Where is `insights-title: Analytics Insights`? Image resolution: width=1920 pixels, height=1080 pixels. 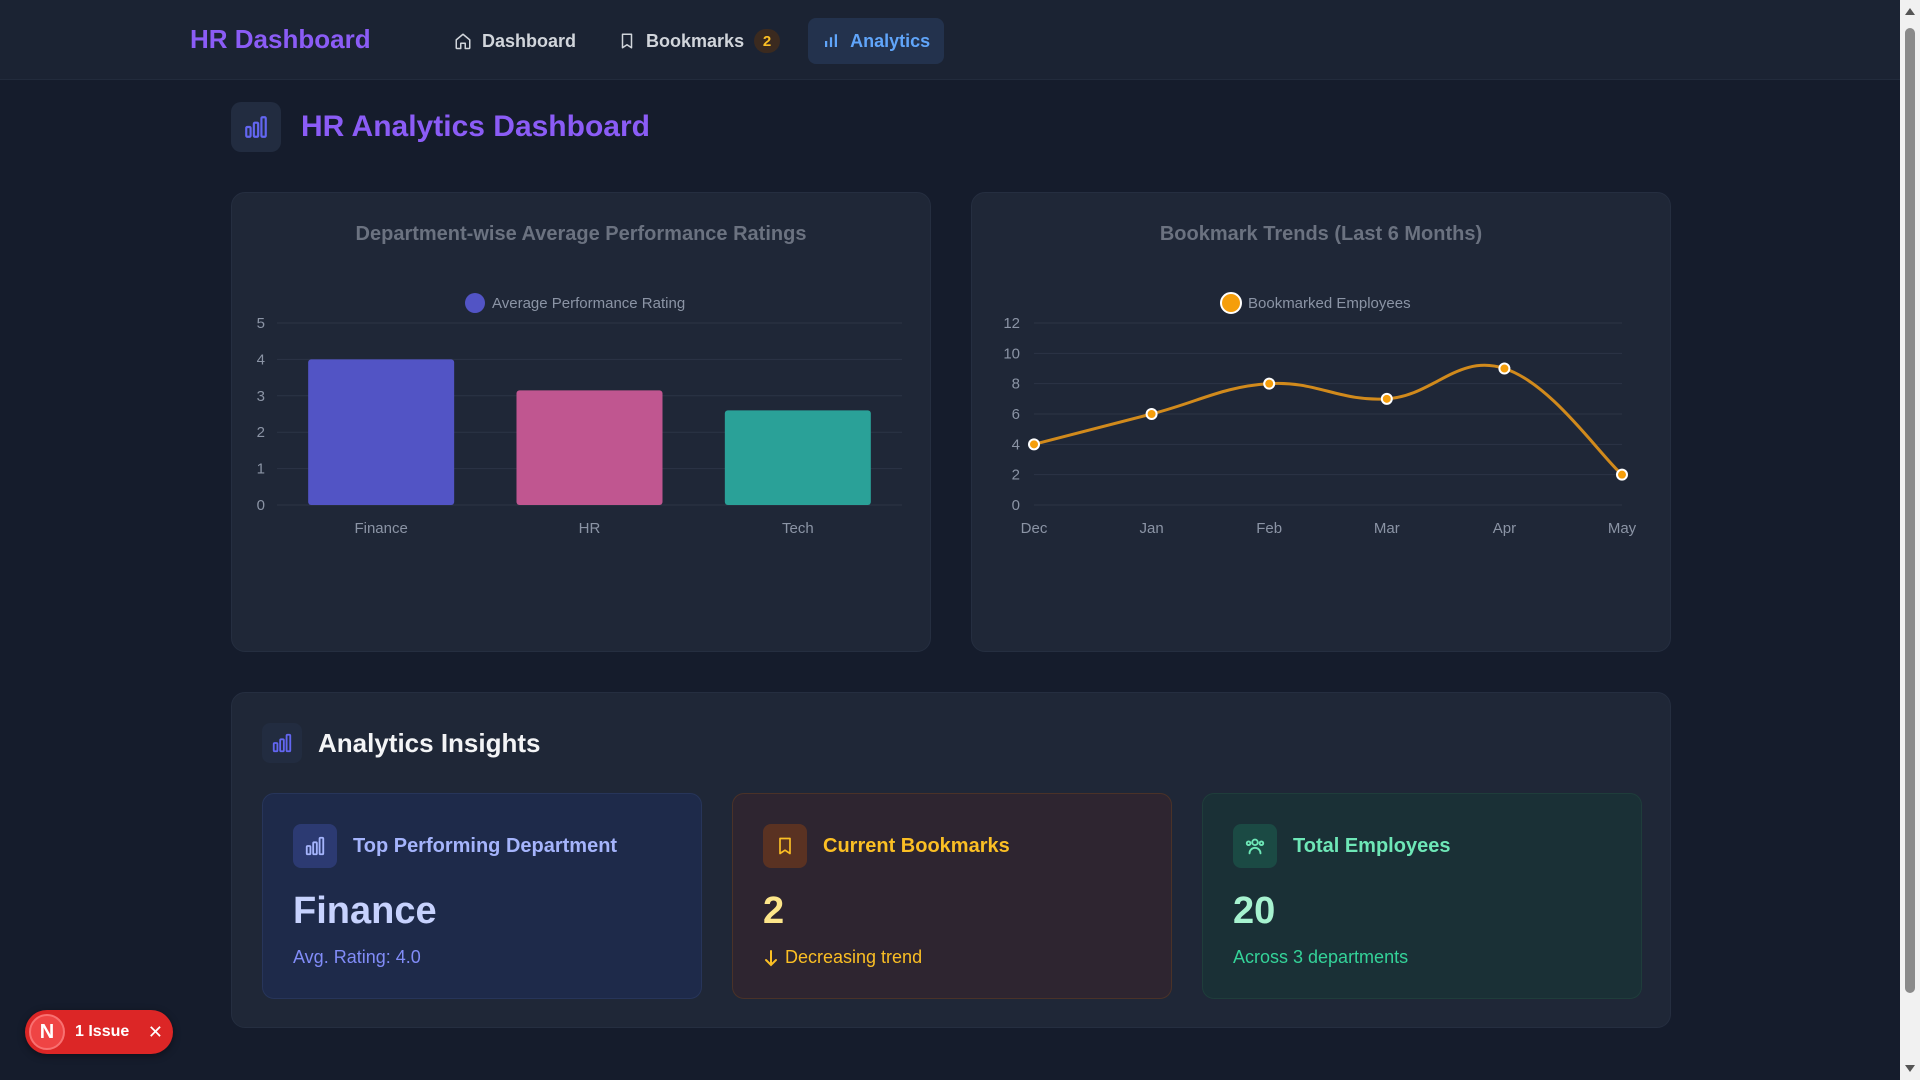 insights-title: Analytics Insights is located at coordinates (429, 742).